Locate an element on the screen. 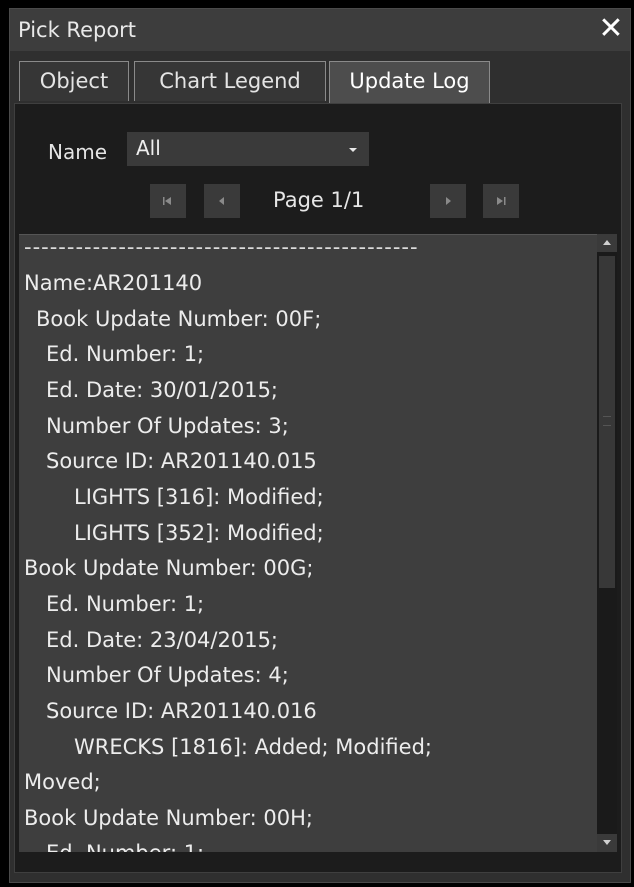 The height and width of the screenshot is (887, 634). scrollbar-thumb is located at coordinates (607, 422).